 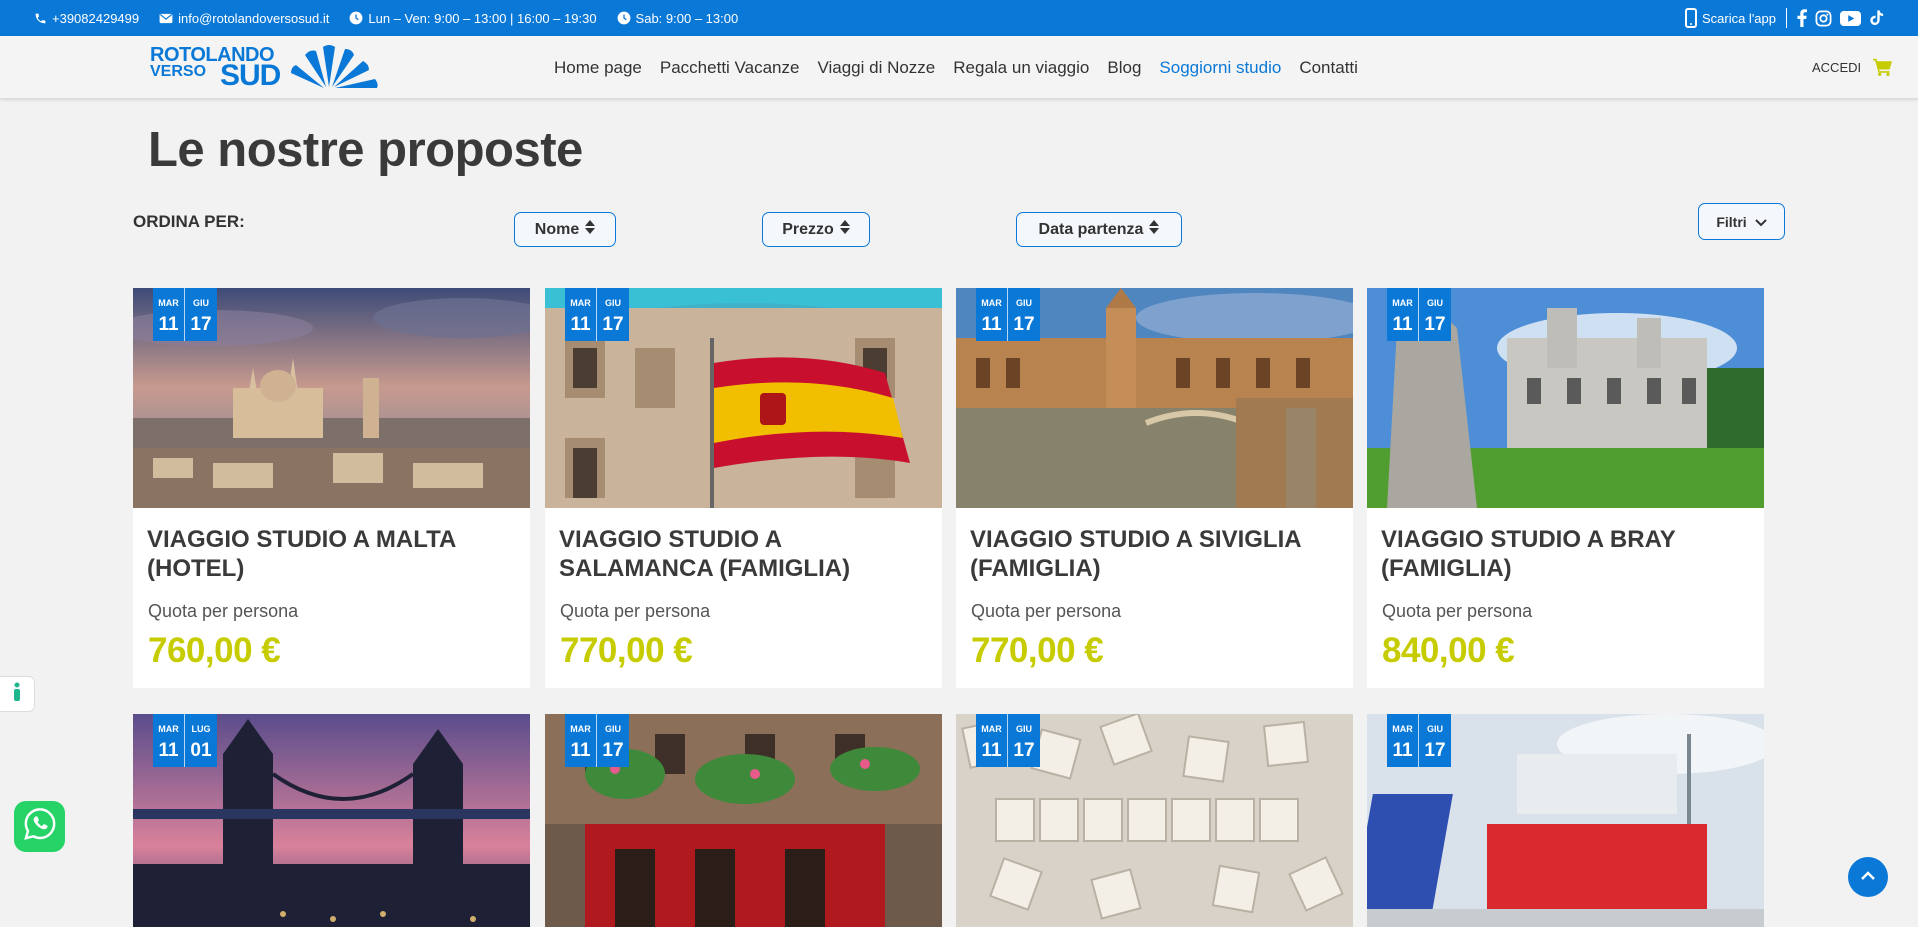 What do you see at coordinates (334, 66) in the screenshot?
I see `sun-rays-icon` at bounding box center [334, 66].